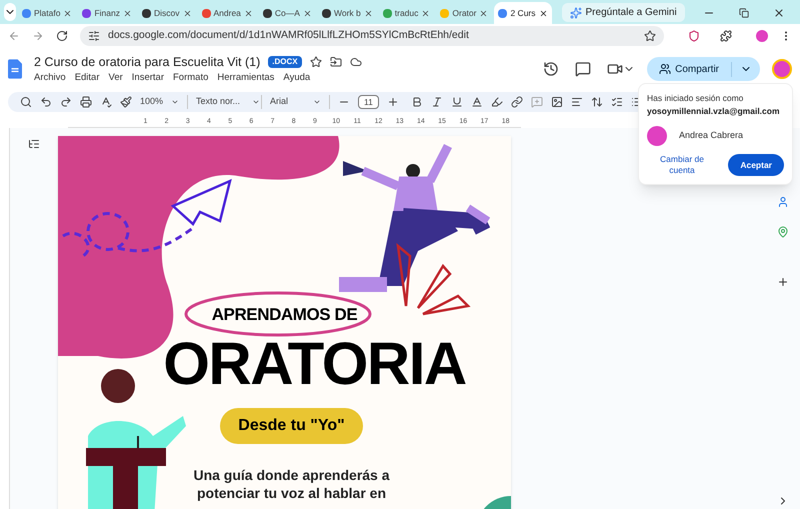  I want to click on reload-icon, so click(62, 36).